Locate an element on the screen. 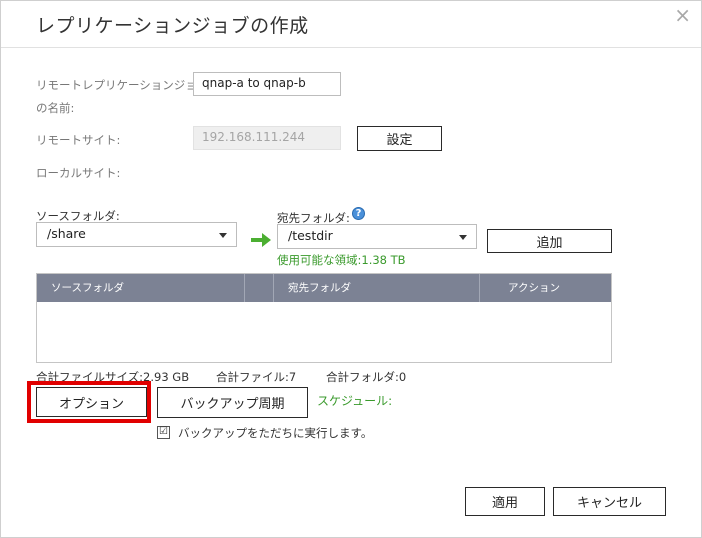  job-name-input: qnap-a to qnap-b is located at coordinates (267, 84).